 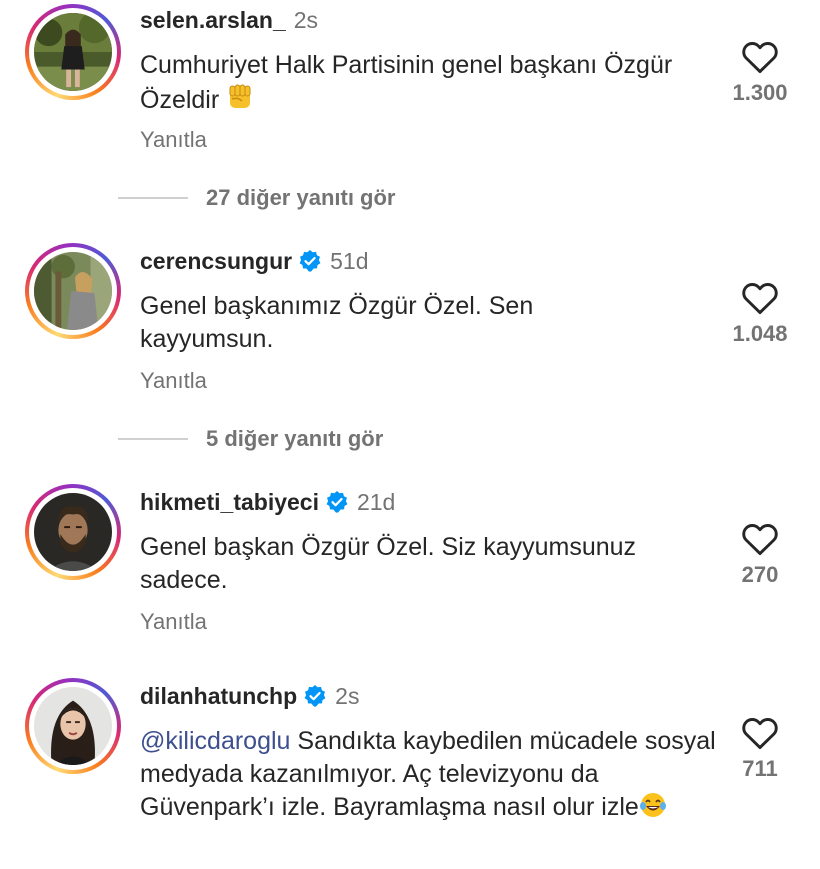 I want to click on username: selen.arslan_, so click(x=213, y=20).